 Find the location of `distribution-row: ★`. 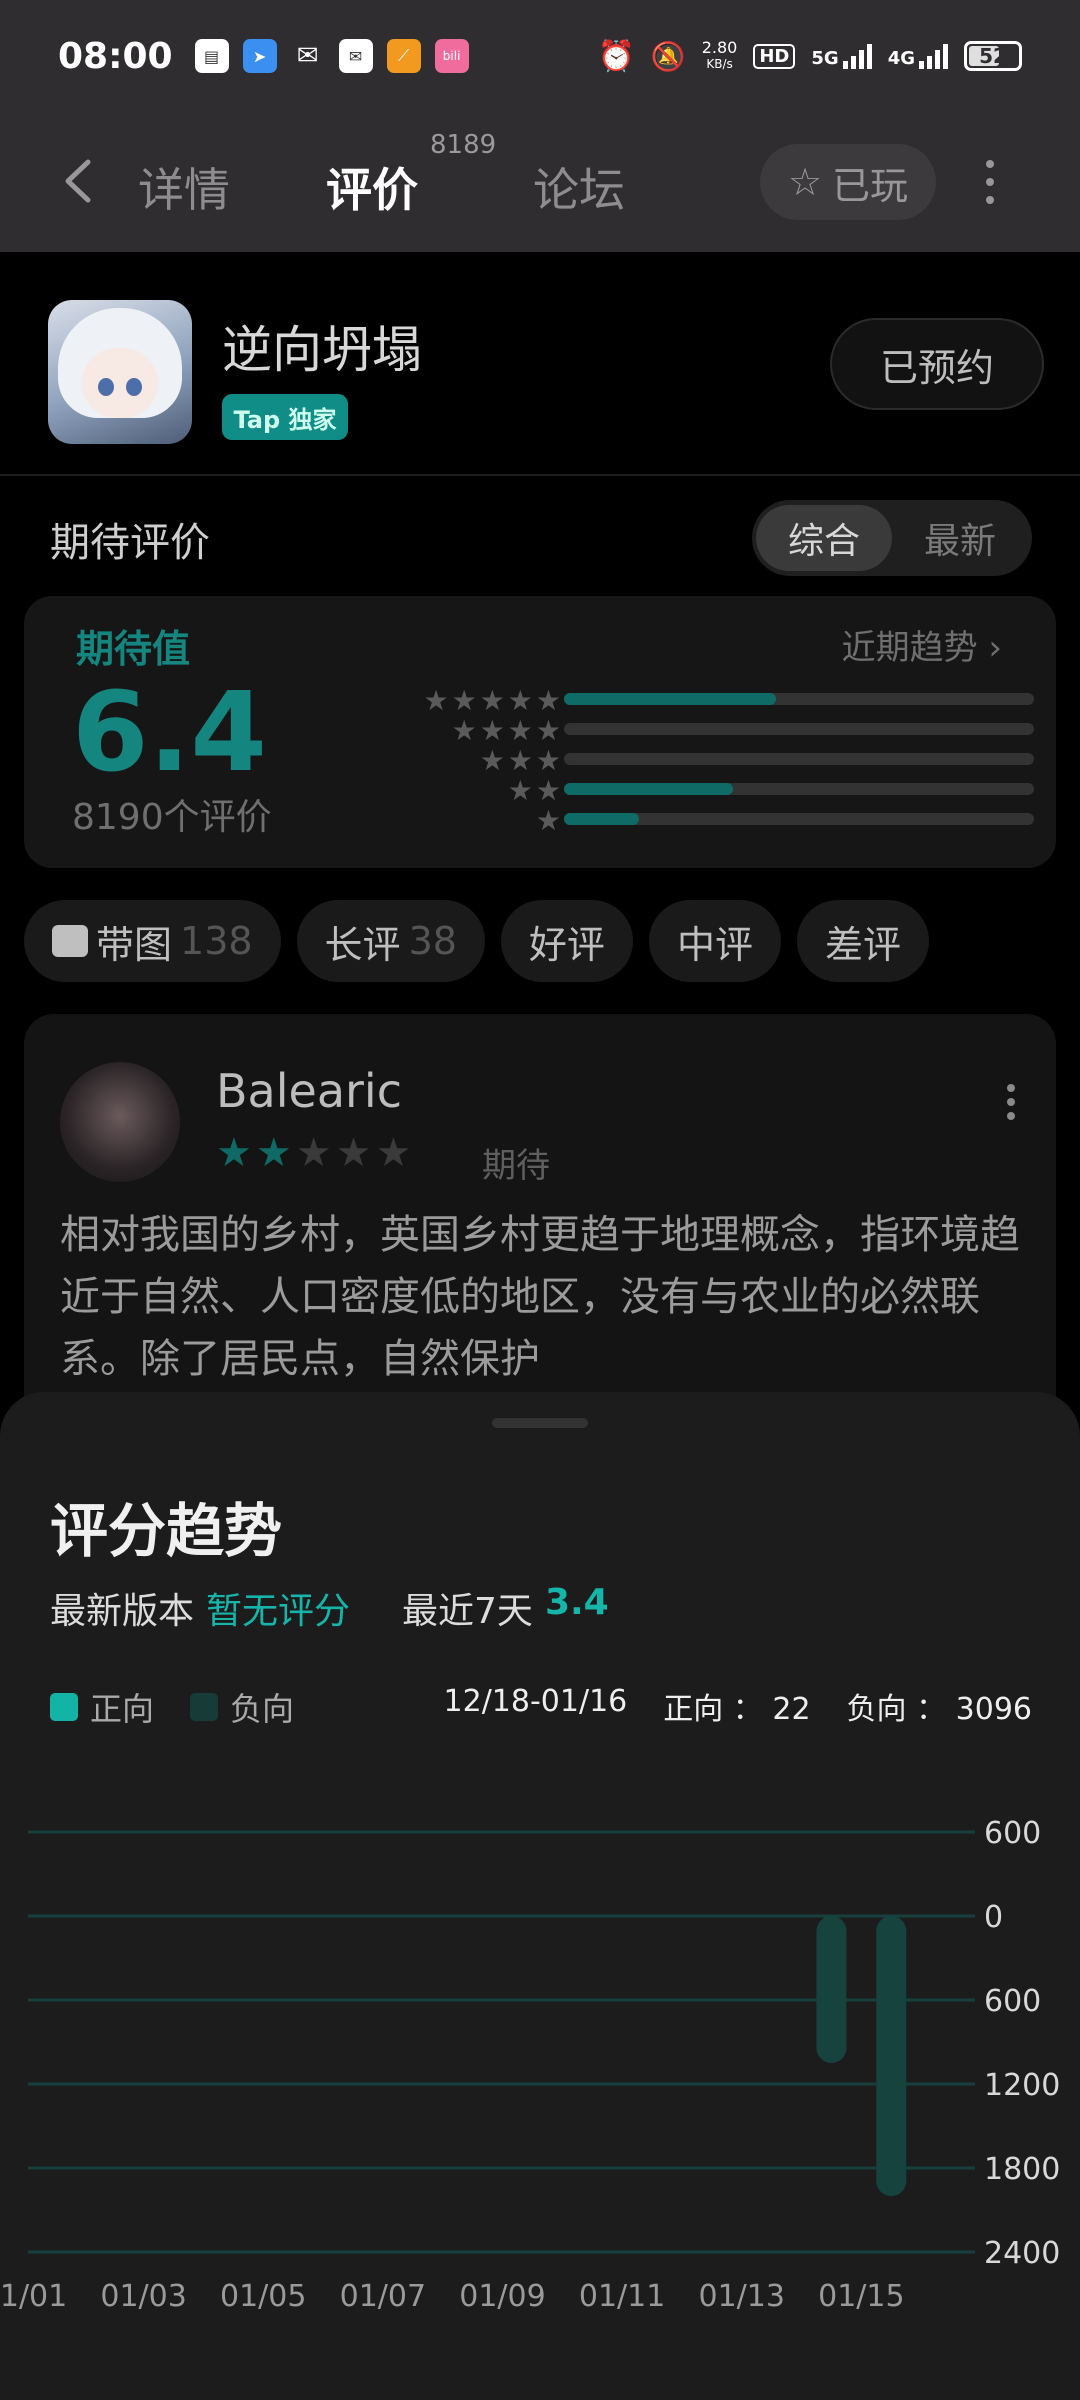

distribution-row: ★ is located at coordinates (644, 820).